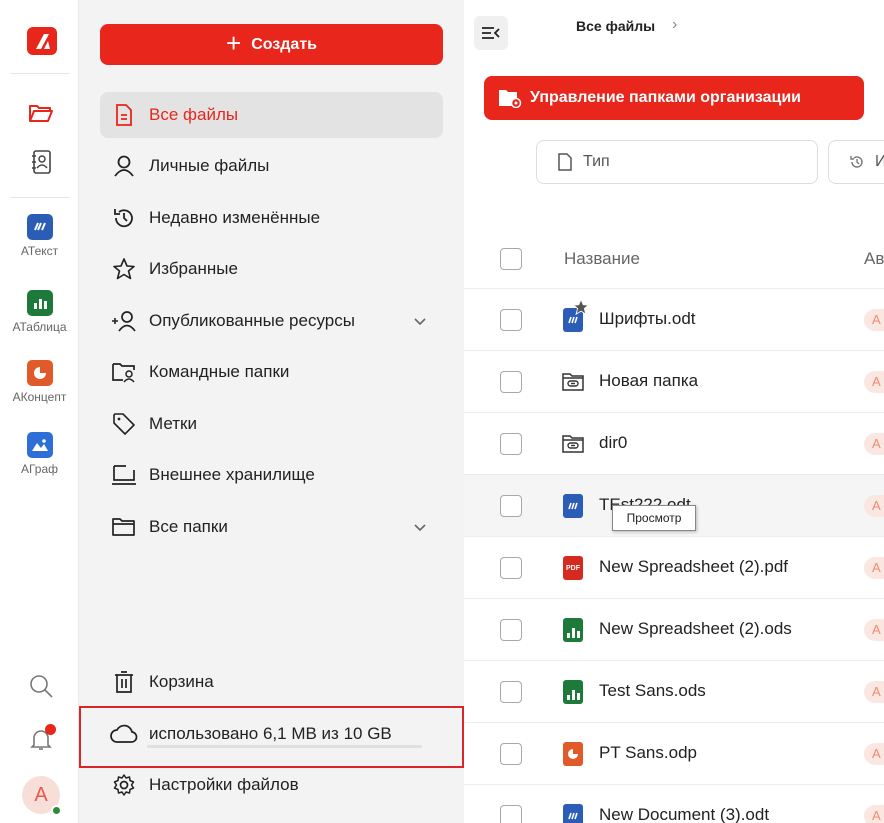 This screenshot has height=823, width=884. I want to click on storage-usage-label: использовано 6,1 MB из 10 GB, so click(270, 733).